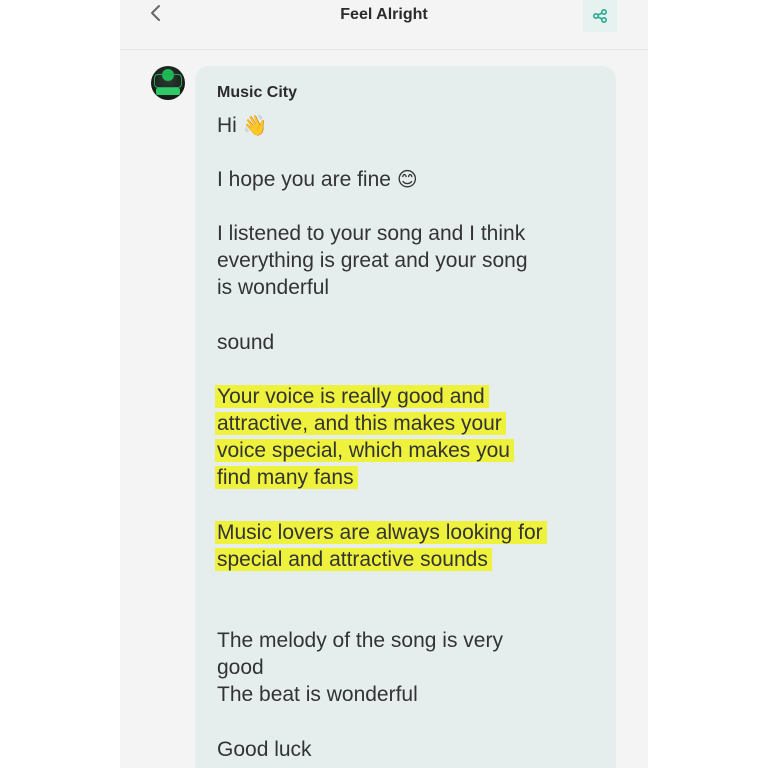 The width and height of the screenshot is (768, 768). I want to click on highlighted-line: special and attractive sounds, so click(353, 559).